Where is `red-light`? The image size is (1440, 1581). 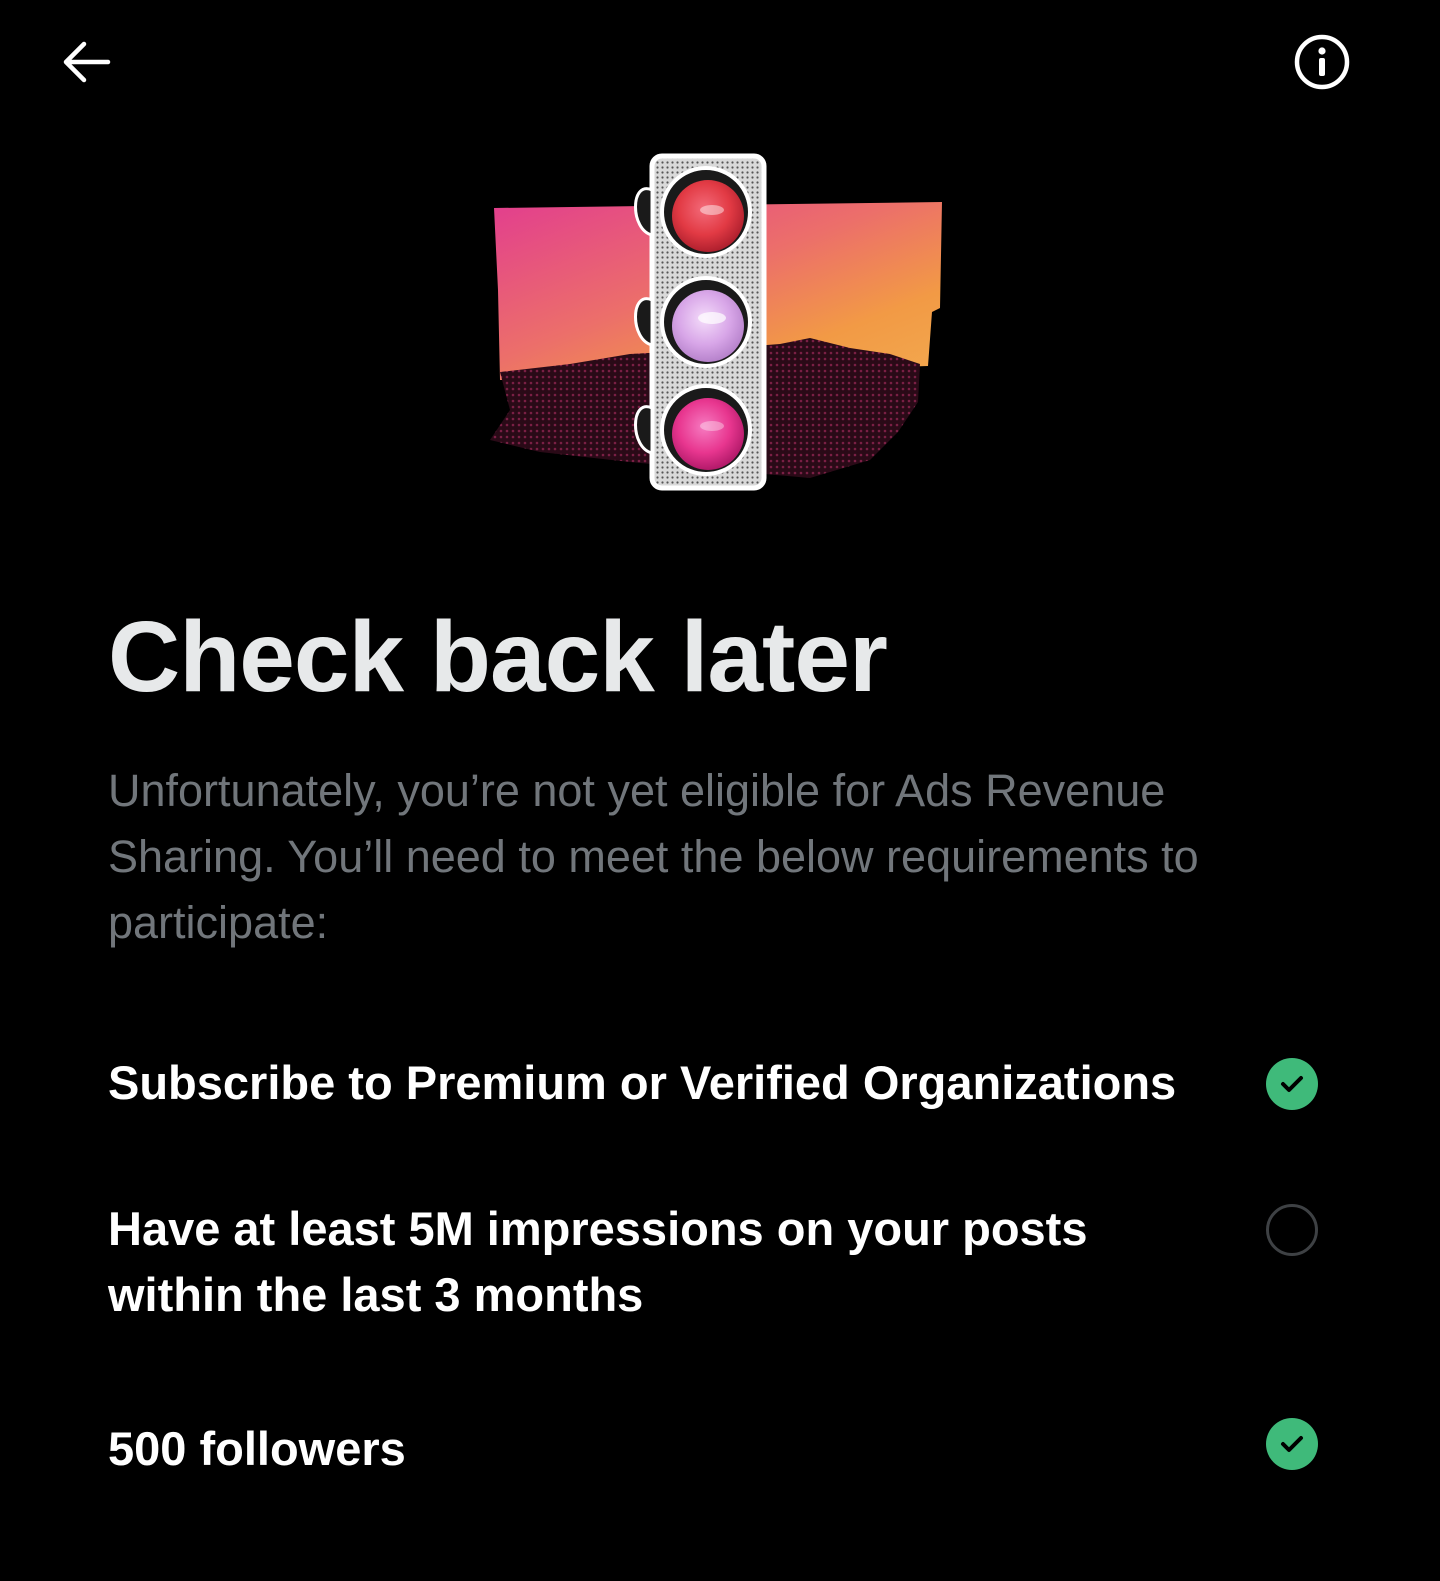
red-light is located at coordinates (708, 216).